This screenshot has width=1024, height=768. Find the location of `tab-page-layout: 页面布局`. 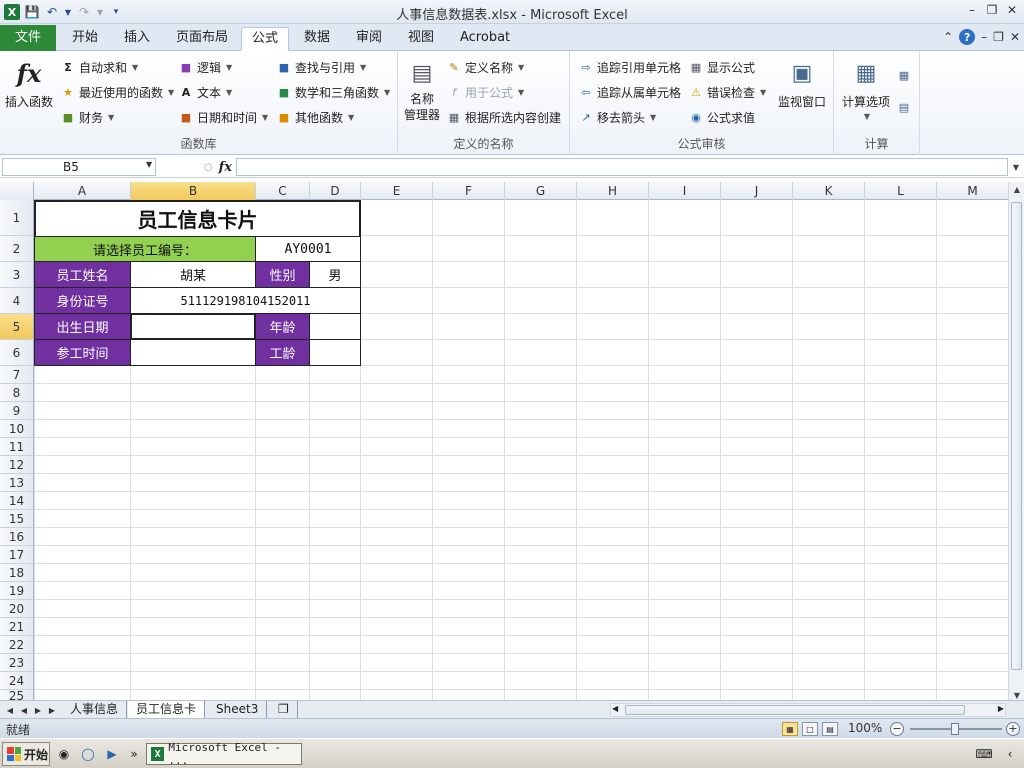

tab-page-layout: 页面布局 is located at coordinates (202, 39).